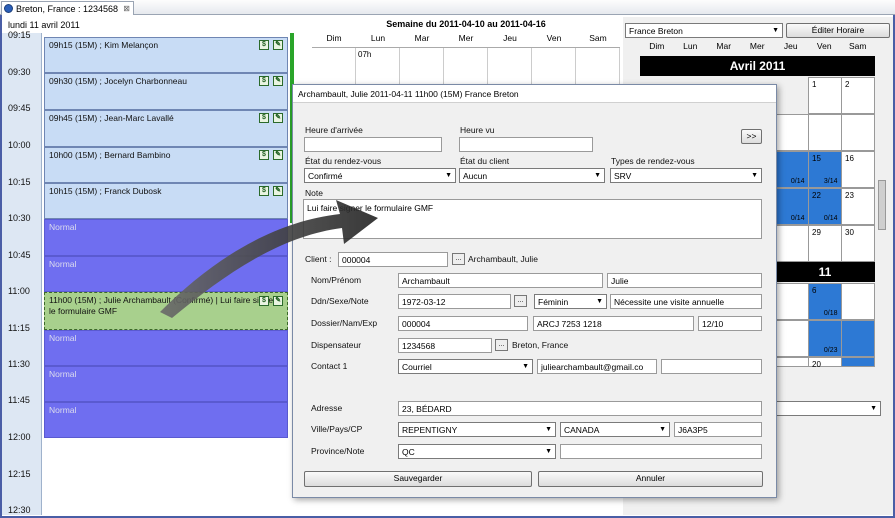  What do you see at coordinates (825, 363) in the screenshot?
I see `calendar-day: 20` at bounding box center [825, 363].